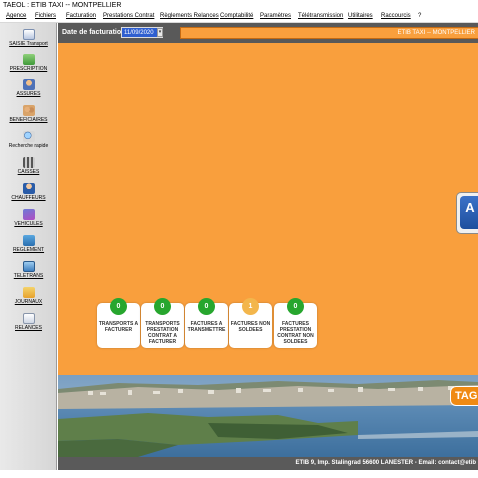 This screenshot has width=478, height=478. I want to click on logo-letter: A, so click(469, 212).